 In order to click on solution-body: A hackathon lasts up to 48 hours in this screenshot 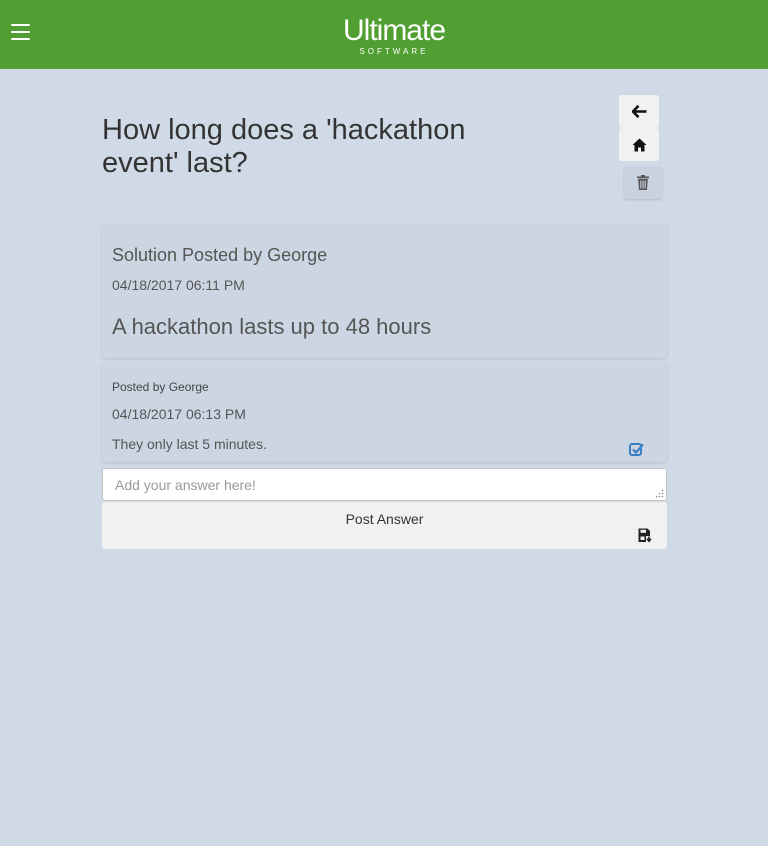, I will do `click(272, 326)`.